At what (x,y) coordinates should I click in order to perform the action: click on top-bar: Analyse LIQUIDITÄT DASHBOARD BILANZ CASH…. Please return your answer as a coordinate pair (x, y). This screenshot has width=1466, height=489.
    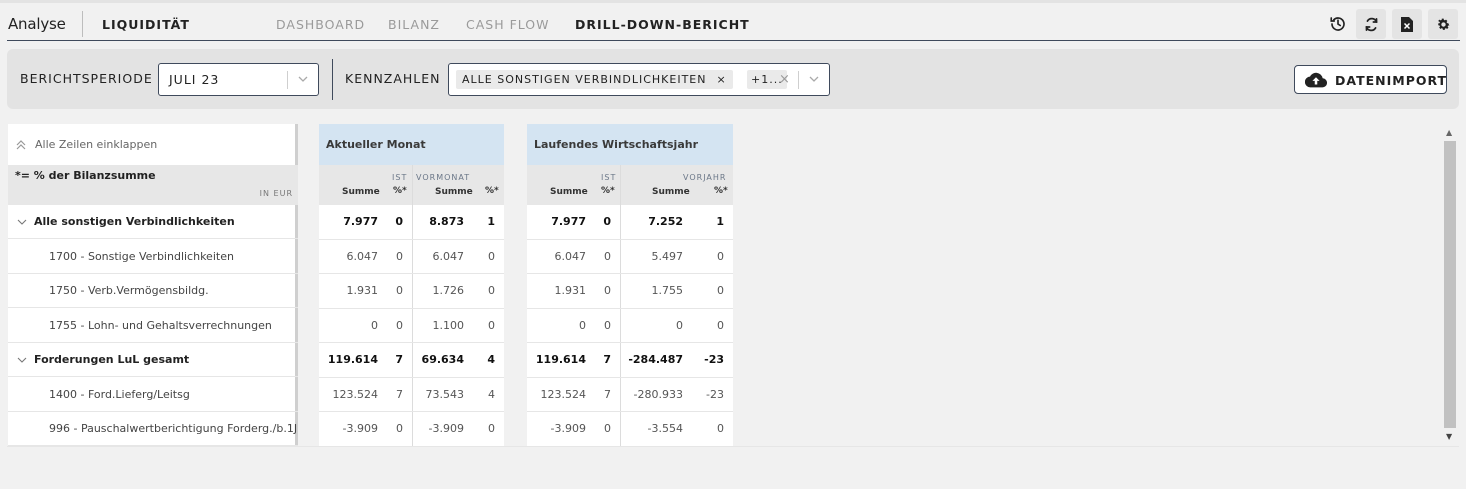
    Looking at the image, I should click on (733, 20).